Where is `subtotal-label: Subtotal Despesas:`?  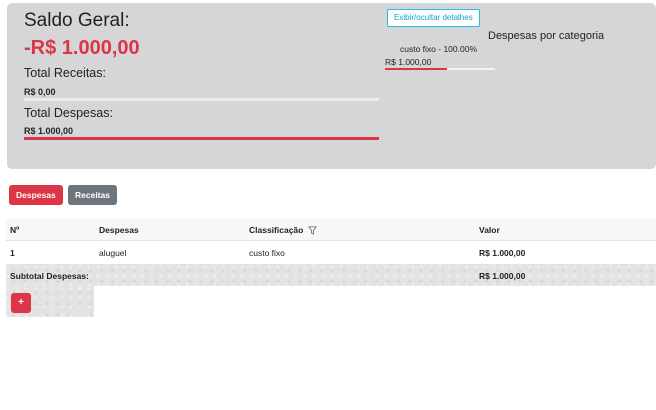
subtotal-label: Subtotal Despesas: is located at coordinates (49, 276).